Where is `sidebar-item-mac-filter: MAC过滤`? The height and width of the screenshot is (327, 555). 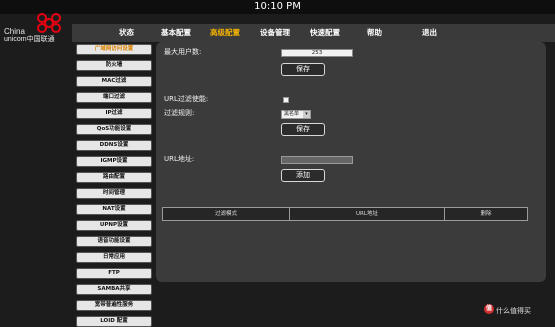 sidebar-item-mac-filter: MAC过滤 is located at coordinates (114, 81).